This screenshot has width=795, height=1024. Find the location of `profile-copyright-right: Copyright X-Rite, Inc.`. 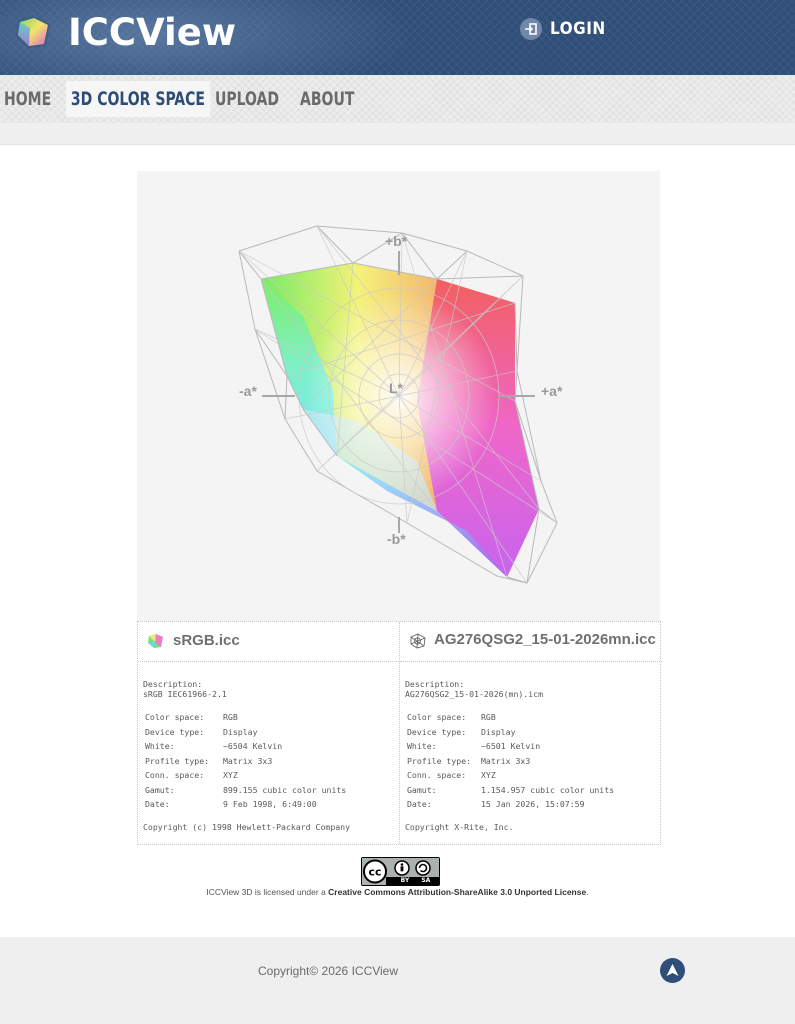

profile-copyright-right: Copyright X-Rite, Inc. is located at coordinates (459, 827).